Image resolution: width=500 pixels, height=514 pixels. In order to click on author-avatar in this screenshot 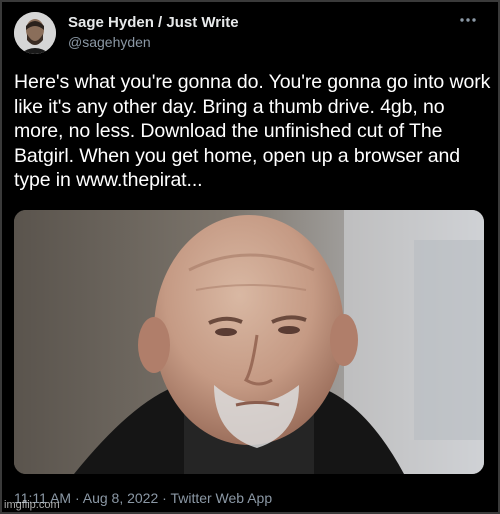, I will do `click(35, 33)`.